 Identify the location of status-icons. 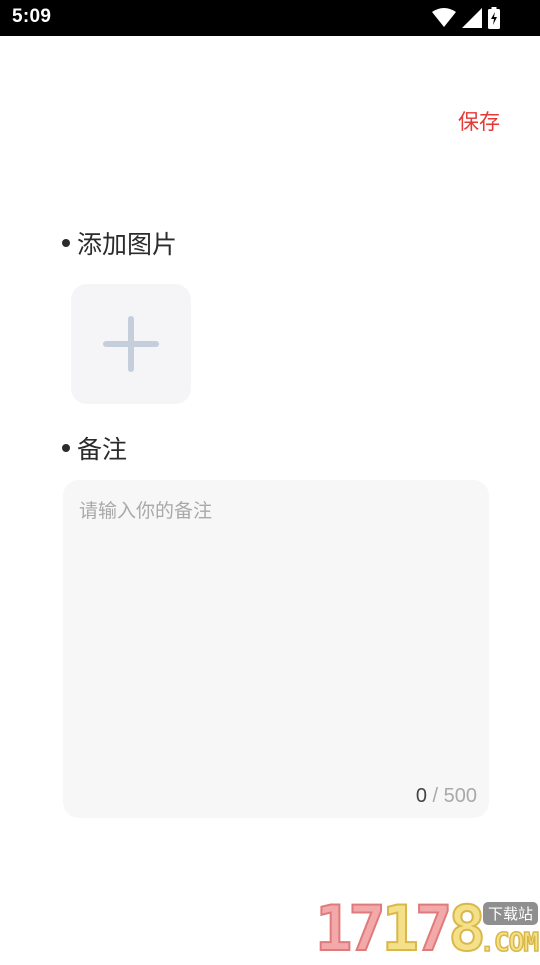
(466, 18).